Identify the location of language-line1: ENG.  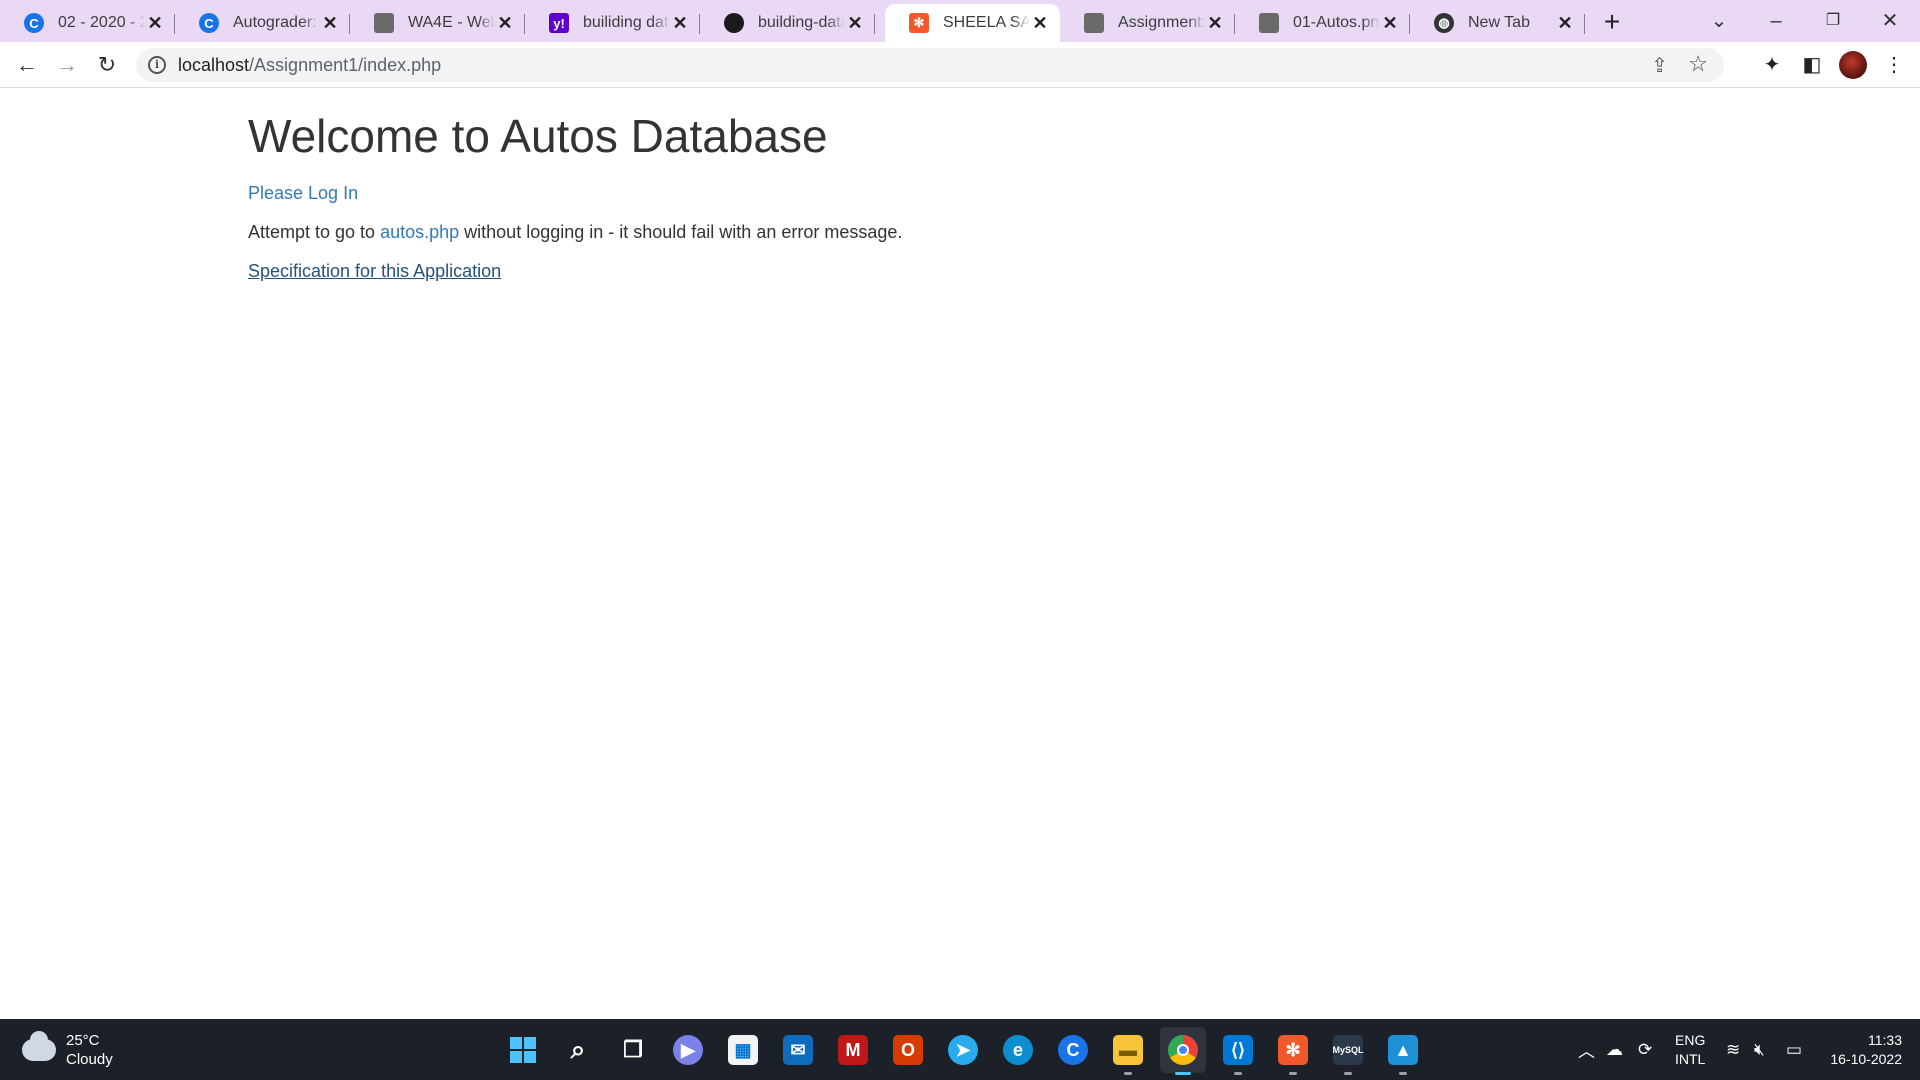
(1690, 1040).